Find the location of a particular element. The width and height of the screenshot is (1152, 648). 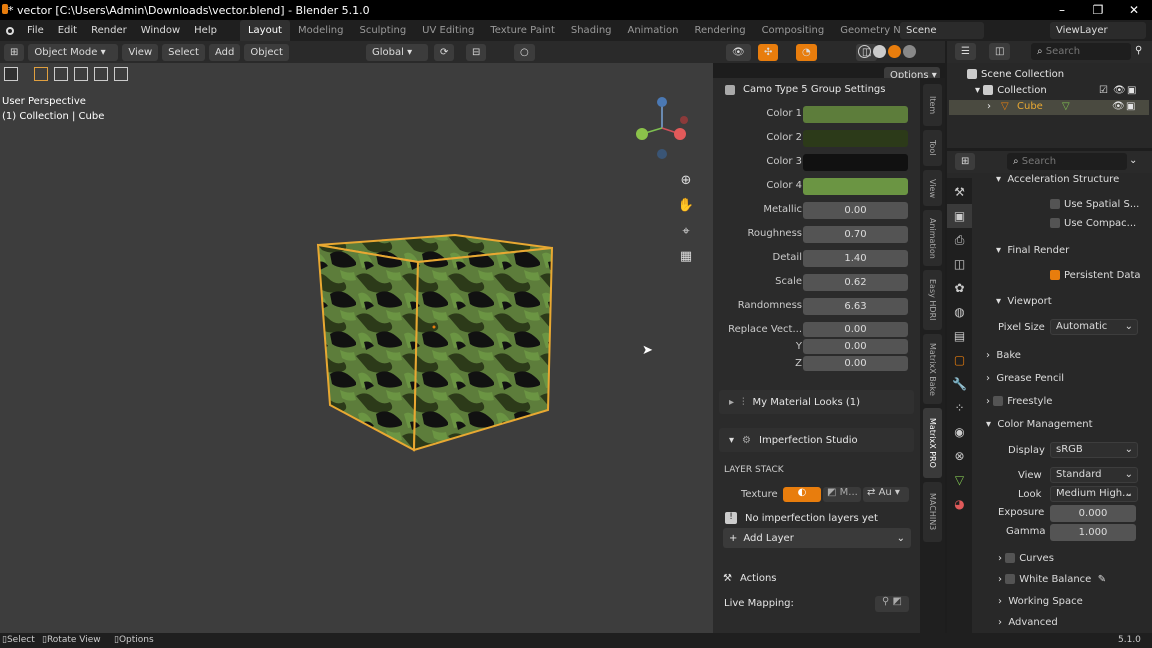

proportional-icon: ○ is located at coordinates (524, 52).